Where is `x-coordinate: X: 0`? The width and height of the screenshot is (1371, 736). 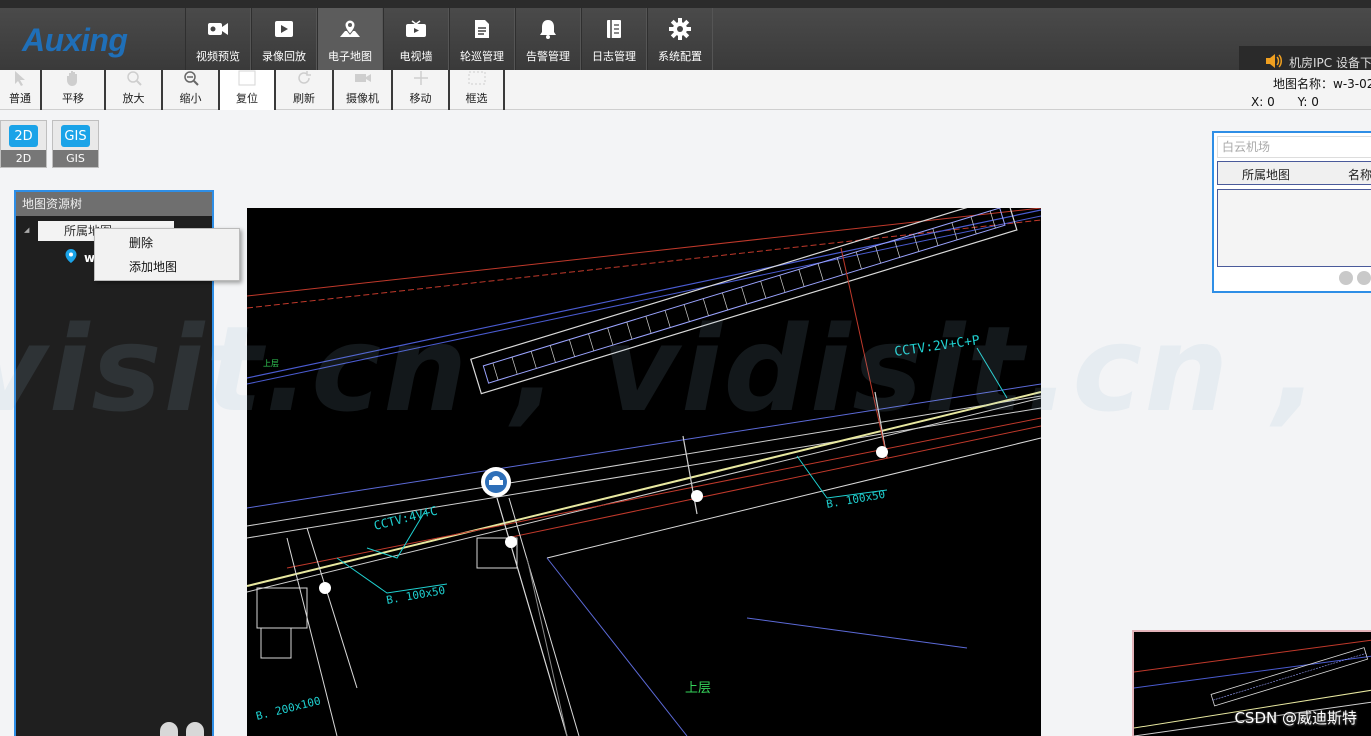
x-coordinate: X: 0 is located at coordinates (1263, 102).